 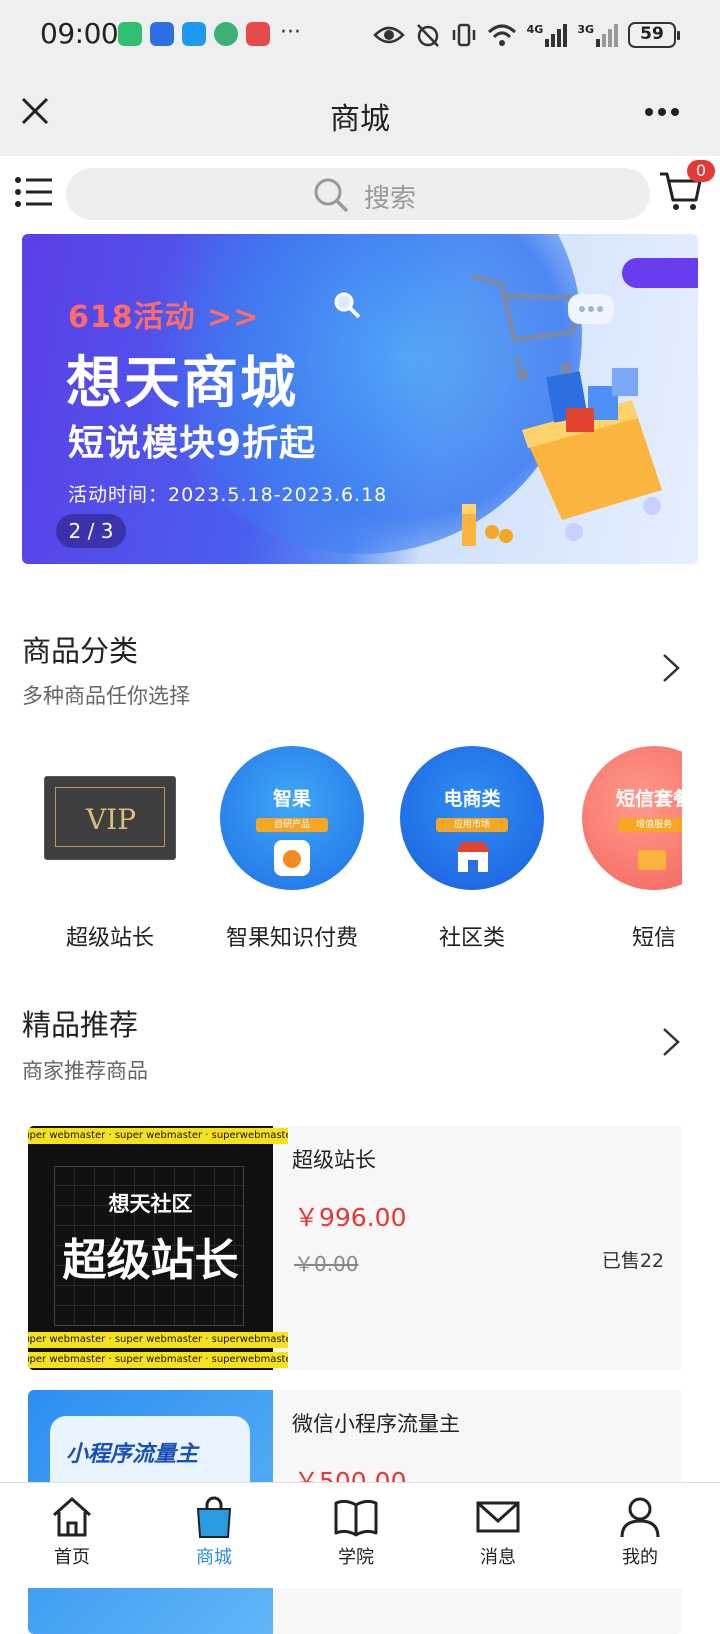 I want to click on product-image-title: 想天社区, so click(x=150, y=1203).